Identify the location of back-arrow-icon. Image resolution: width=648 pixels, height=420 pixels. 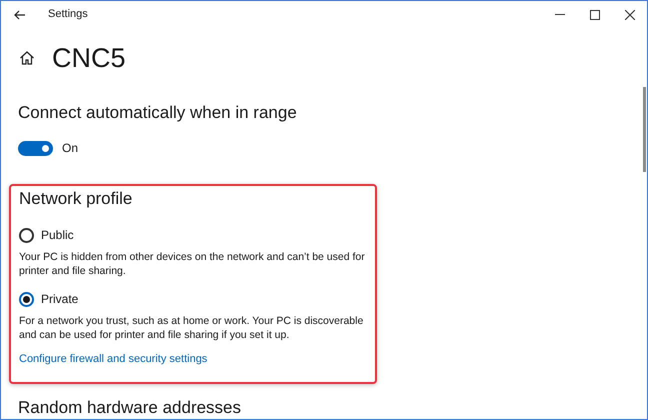
(20, 15).